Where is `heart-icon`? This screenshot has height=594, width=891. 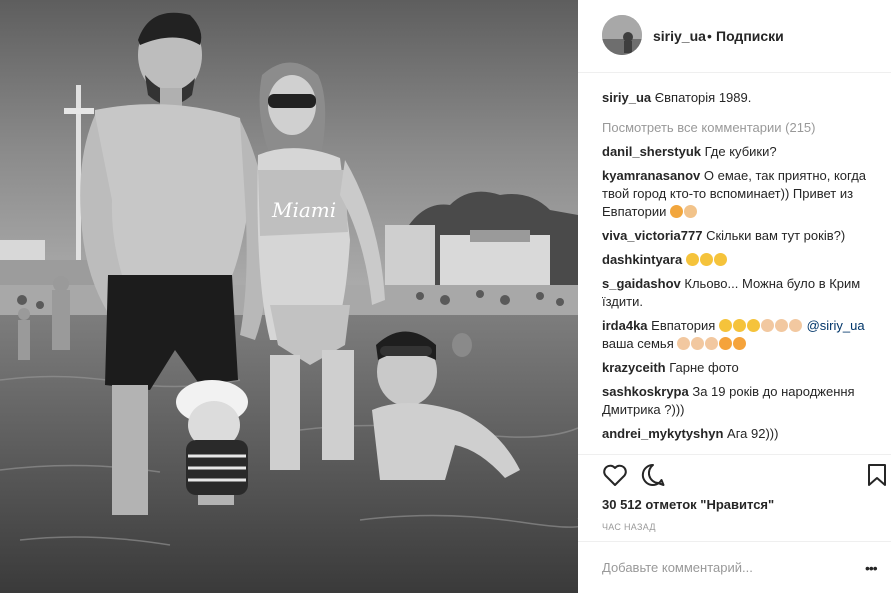 heart-icon is located at coordinates (615, 477).